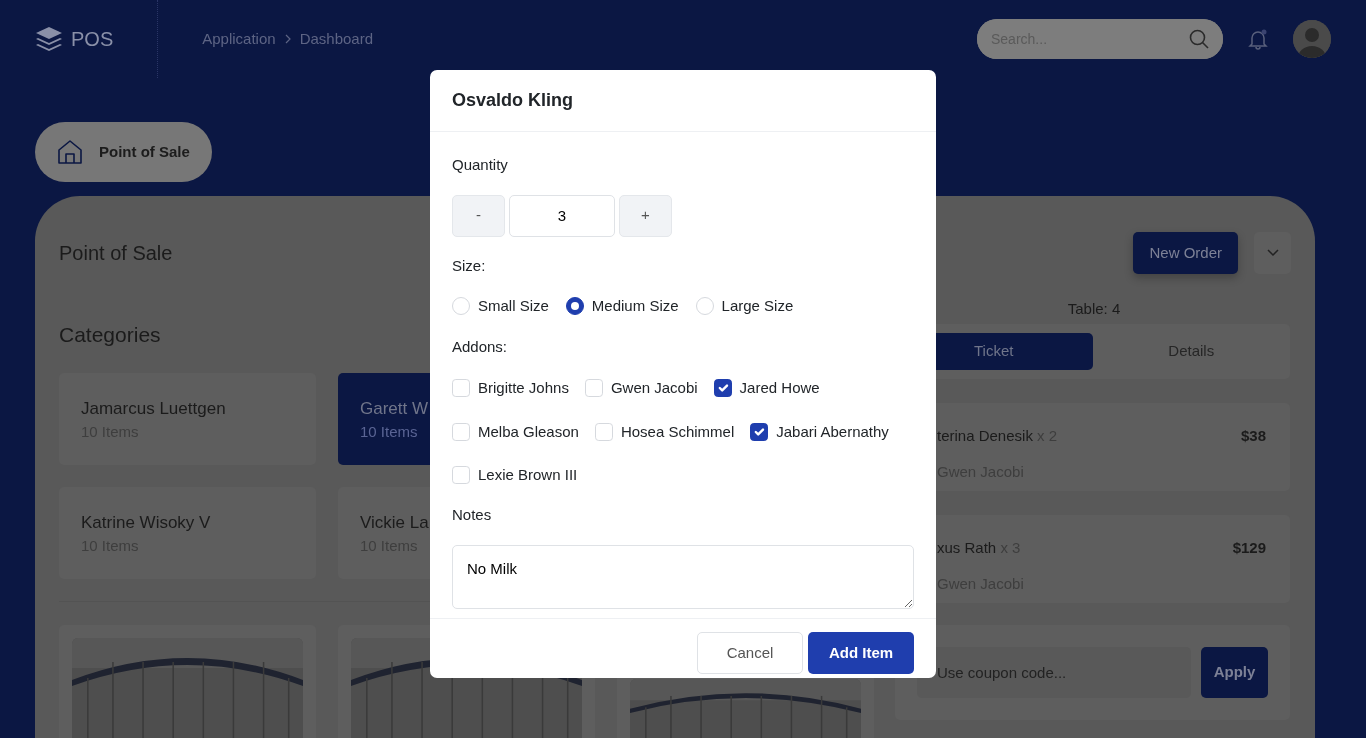 The image size is (1366, 738). I want to click on category-name: Katrine Wisoky V, so click(146, 522).